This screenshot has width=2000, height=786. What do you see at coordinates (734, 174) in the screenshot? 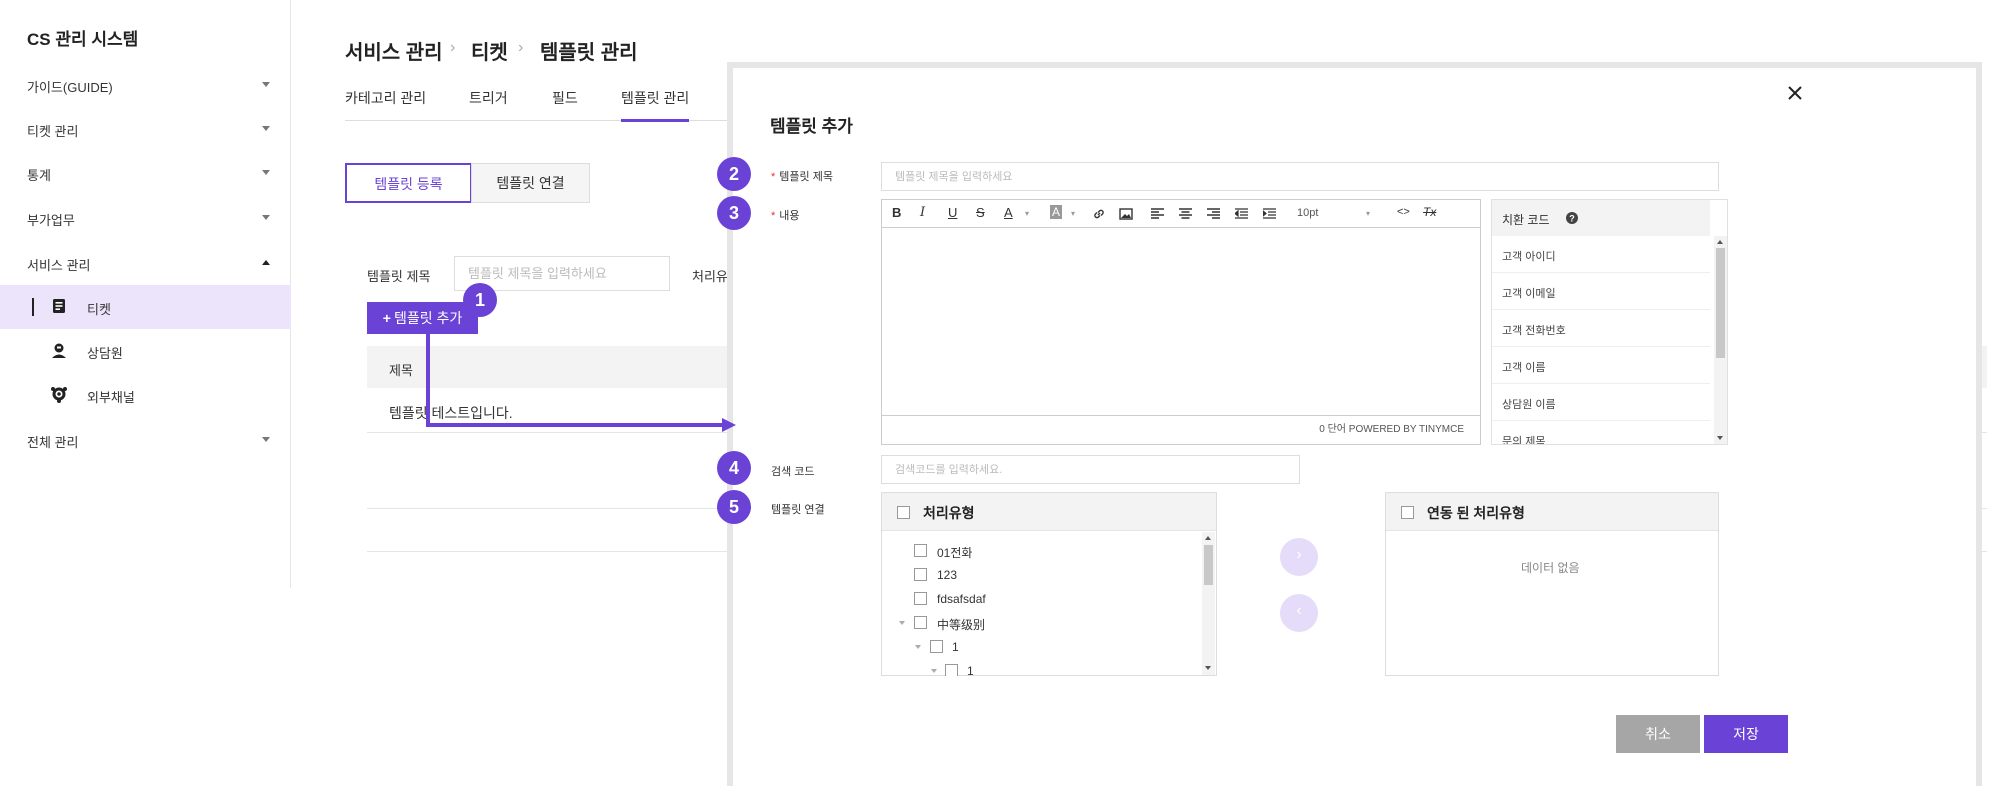
I see `step-marker: 2` at bounding box center [734, 174].